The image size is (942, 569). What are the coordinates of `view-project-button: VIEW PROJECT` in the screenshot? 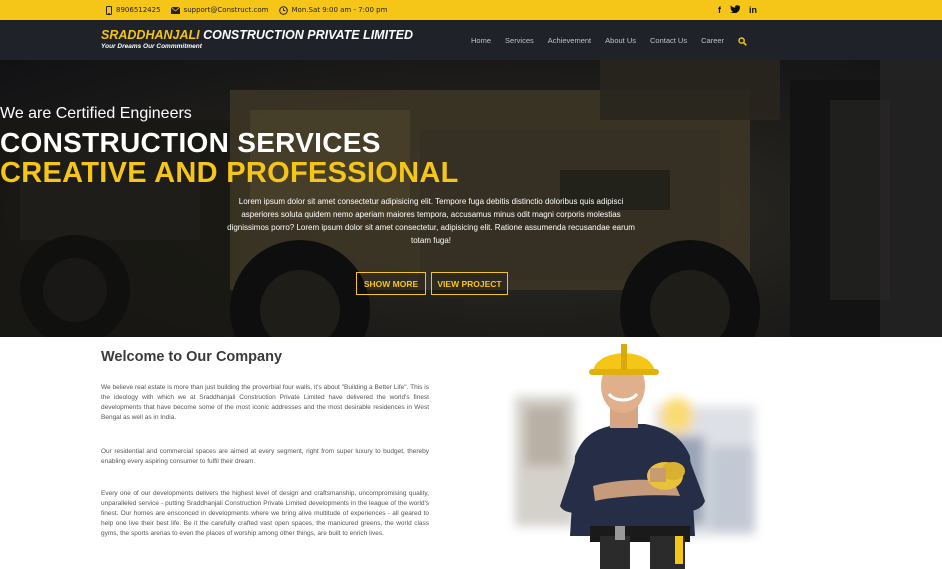 It's located at (469, 283).